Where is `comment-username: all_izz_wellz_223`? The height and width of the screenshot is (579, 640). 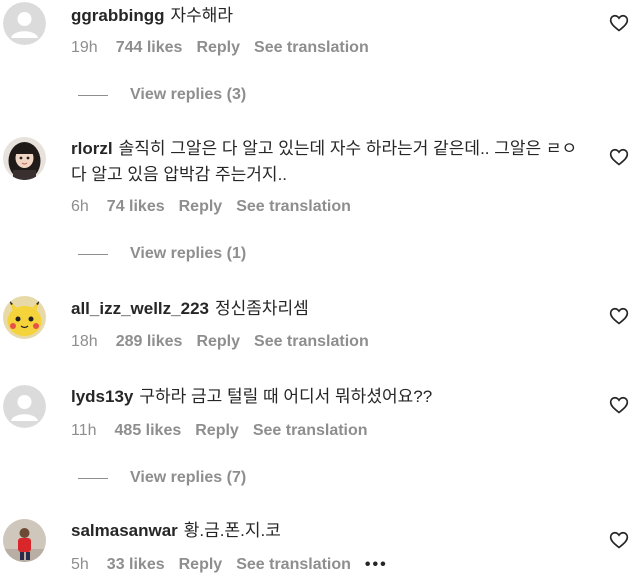 comment-username: all_izz_wellz_223 is located at coordinates (140, 308).